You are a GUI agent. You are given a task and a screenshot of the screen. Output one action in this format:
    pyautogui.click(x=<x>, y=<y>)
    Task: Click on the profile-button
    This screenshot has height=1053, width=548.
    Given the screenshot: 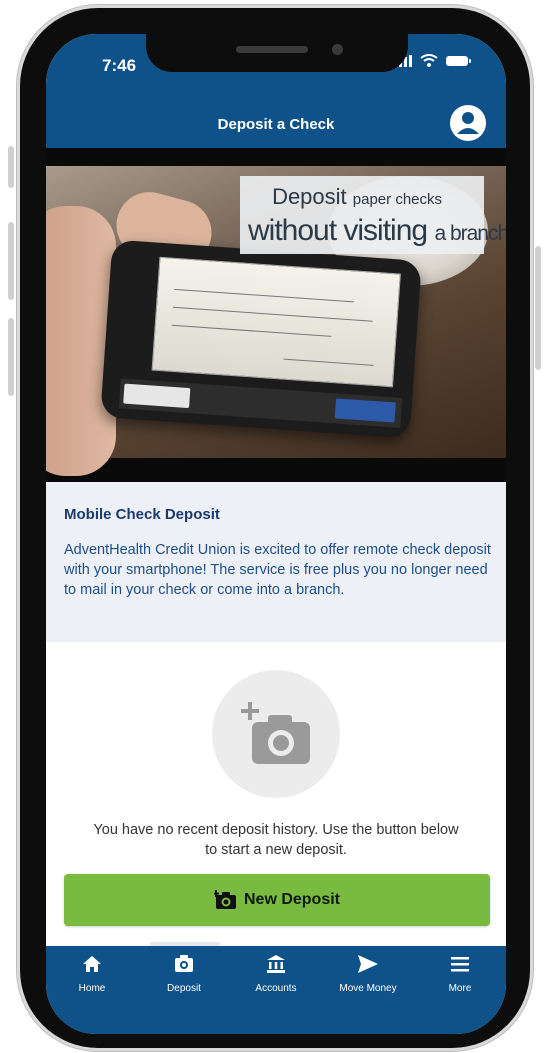 What is the action you would take?
    pyautogui.click(x=468, y=123)
    